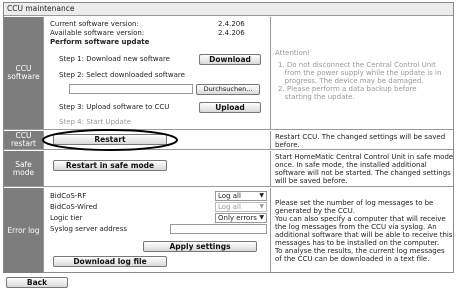 The height and width of the screenshot is (289, 457). Describe the element at coordinates (94, 24) in the screenshot. I see `current-version-label: Current software version:` at that location.